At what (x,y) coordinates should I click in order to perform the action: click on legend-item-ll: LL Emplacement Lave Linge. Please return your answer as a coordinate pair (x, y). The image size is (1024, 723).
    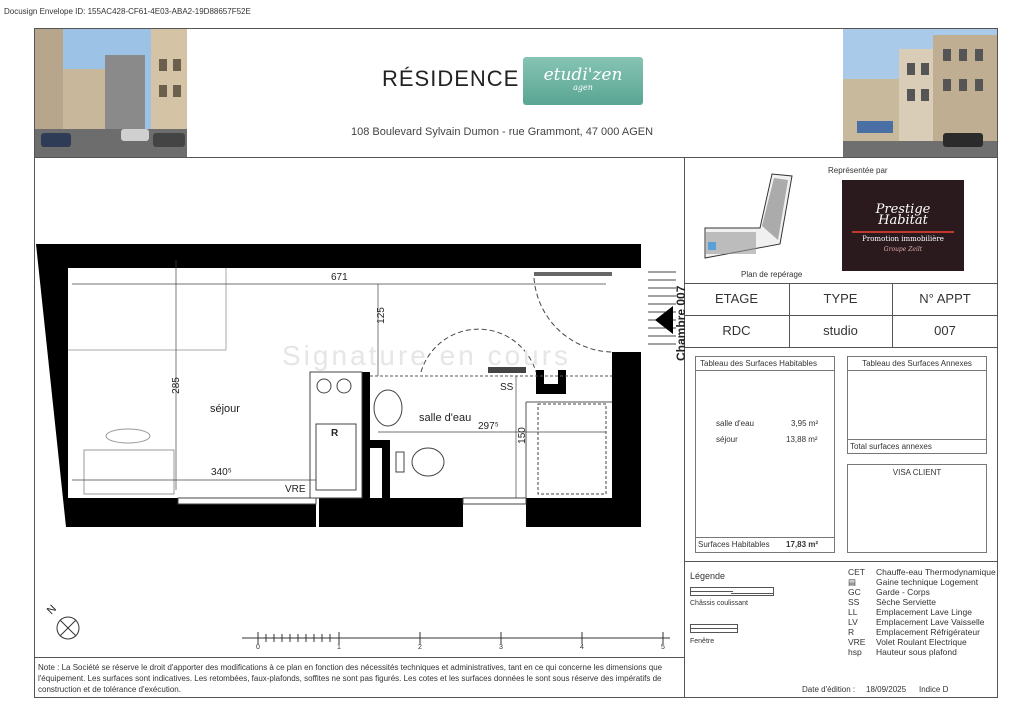
    Looking at the image, I should click on (910, 612).